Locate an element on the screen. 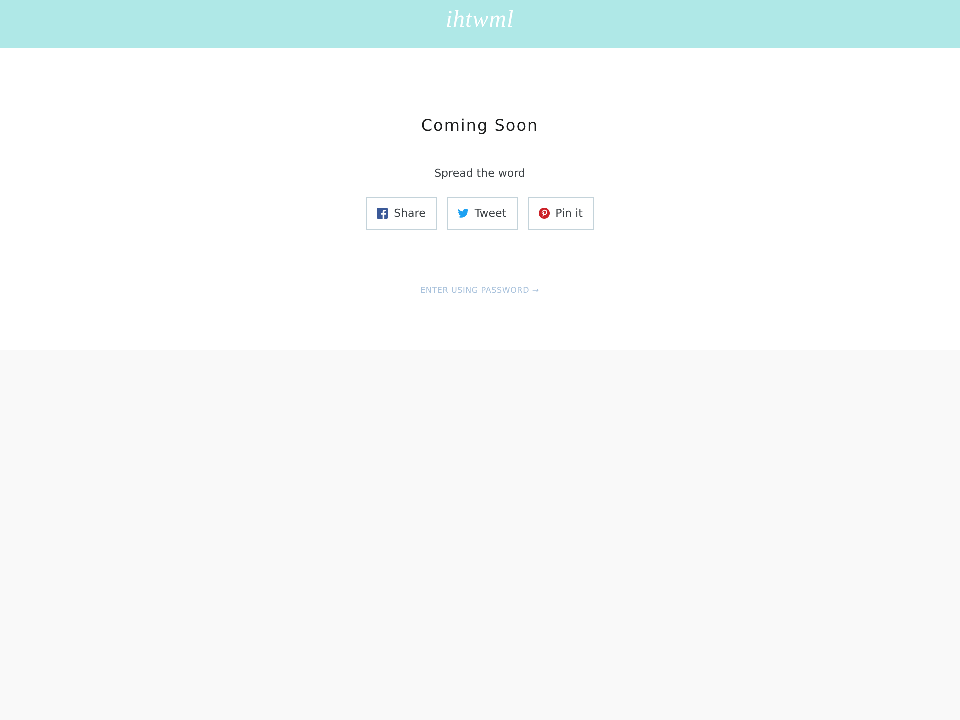 This screenshot has width=960, height=720. share-caption: Spread the word is located at coordinates (480, 174).